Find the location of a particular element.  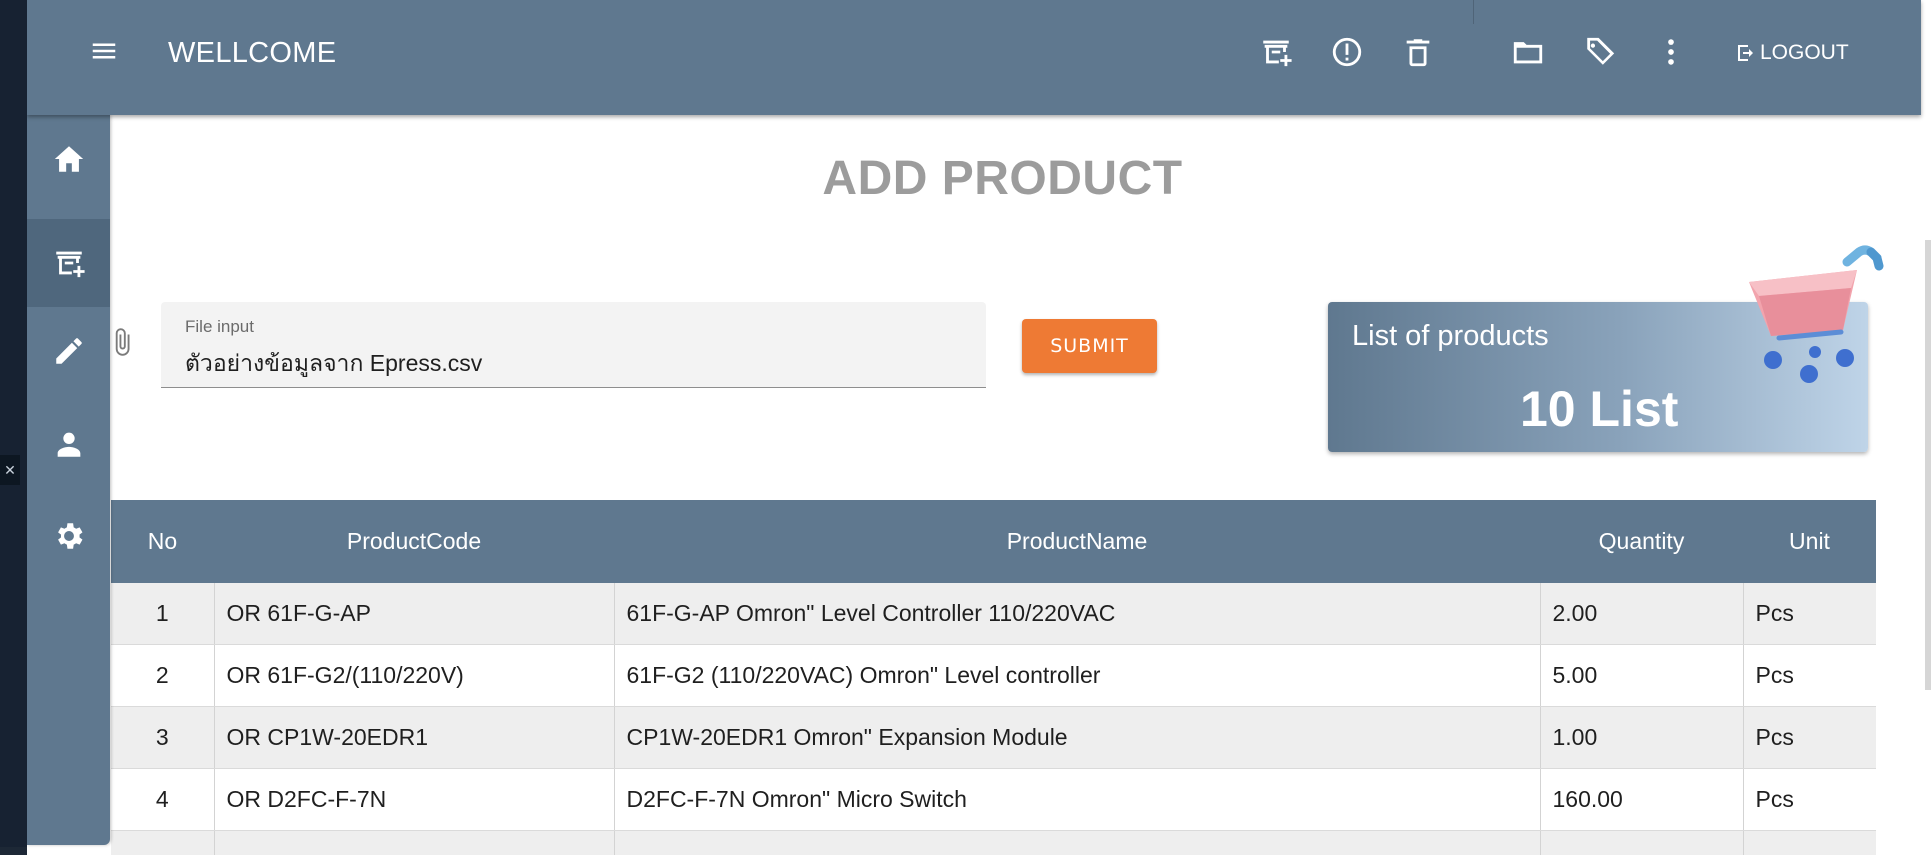

cell-unit is located at coordinates (1809, 842).